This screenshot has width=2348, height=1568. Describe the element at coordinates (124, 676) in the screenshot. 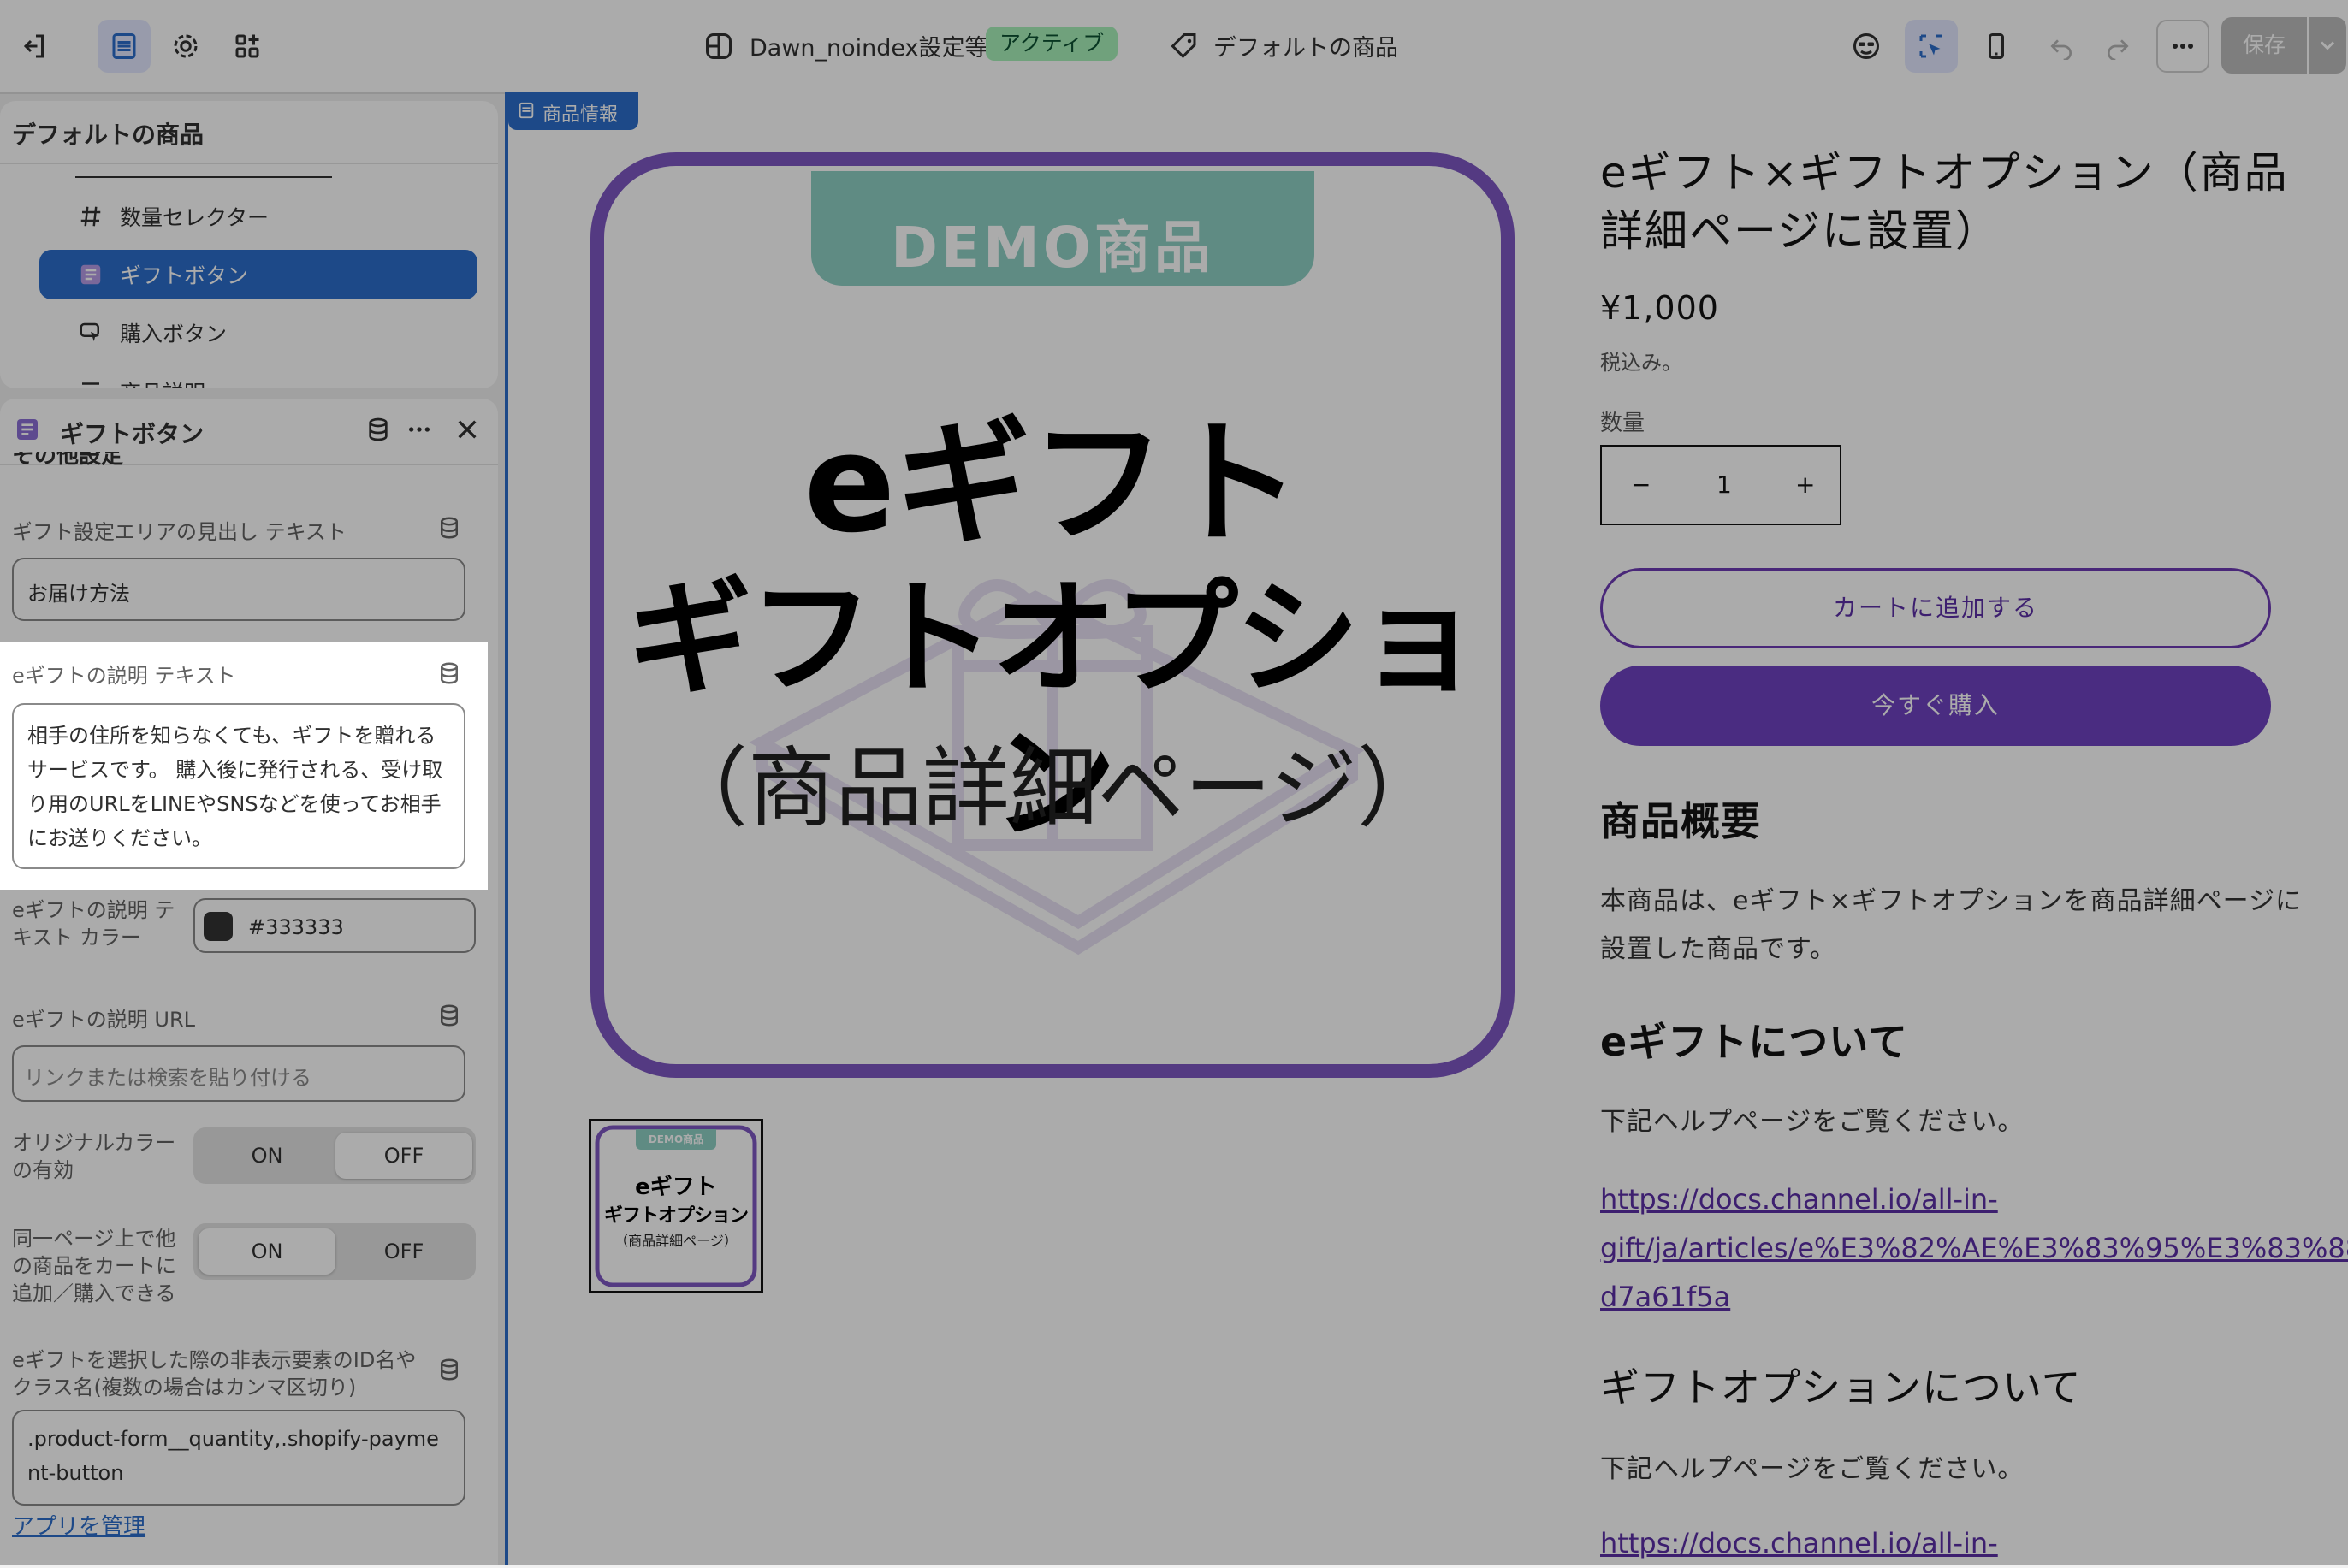

I see `desc-text-label: eギフトの説明 テキスト` at that location.